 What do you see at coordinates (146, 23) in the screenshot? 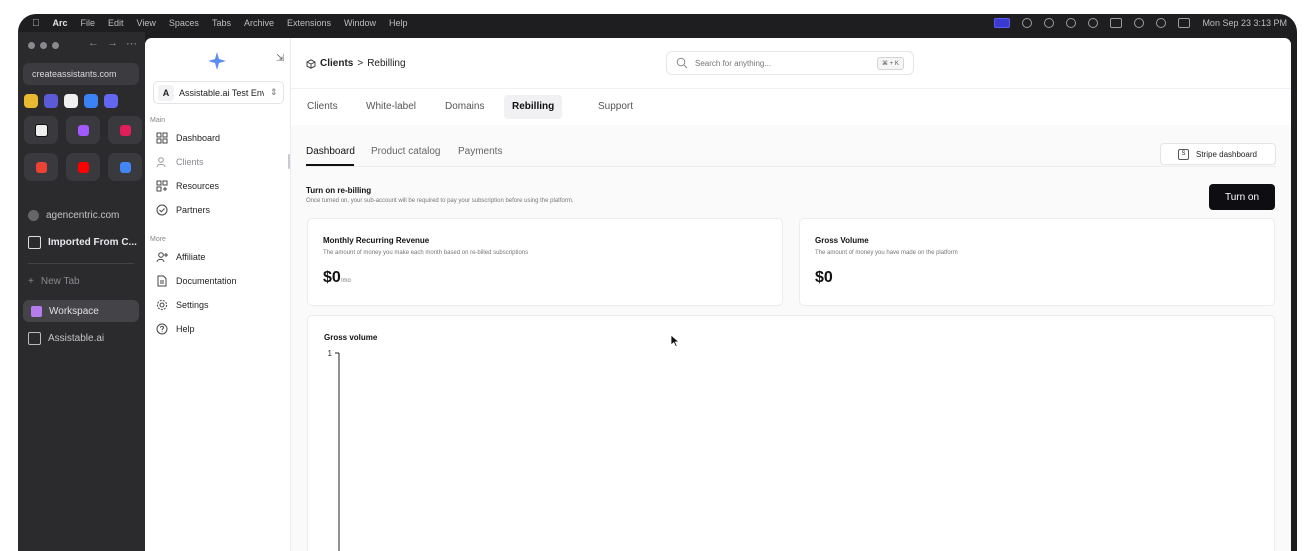
I see `menu-view: View` at bounding box center [146, 23].